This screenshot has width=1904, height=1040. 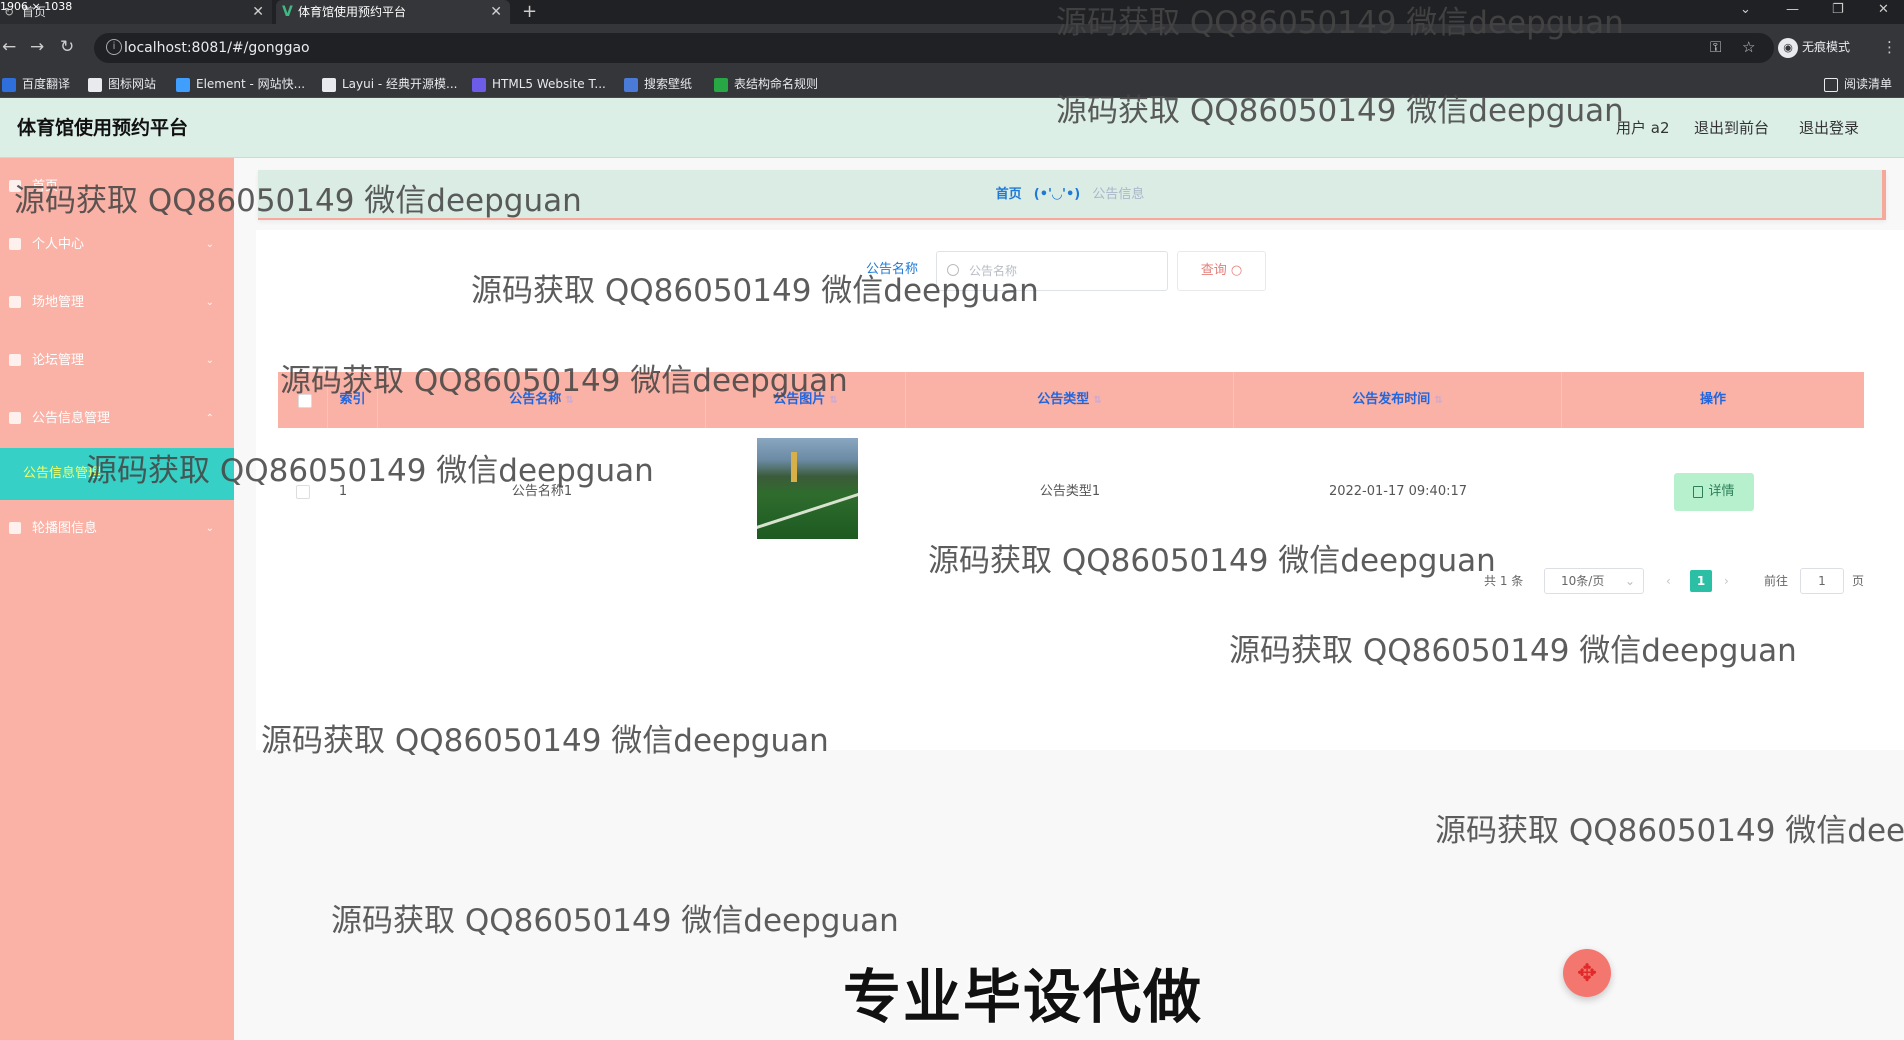 What do you see at coordinates (1698, 491) in the screenshot?
I see `document-icon` at bounding box center [1698, 491].